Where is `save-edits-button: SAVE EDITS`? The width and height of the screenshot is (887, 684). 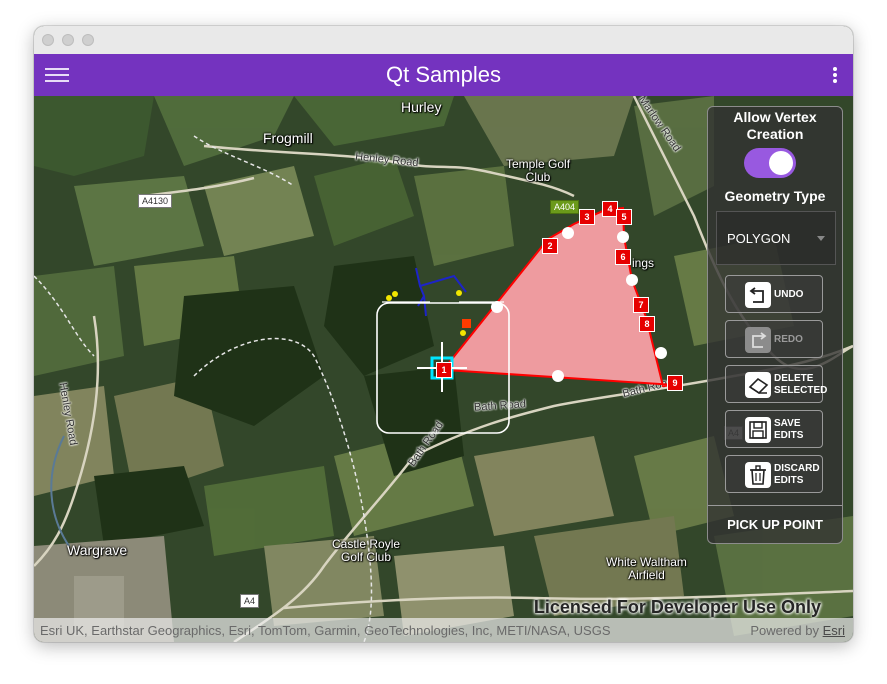 save-edits-button: SAVE EDITS is located at coordinates (774, 429).